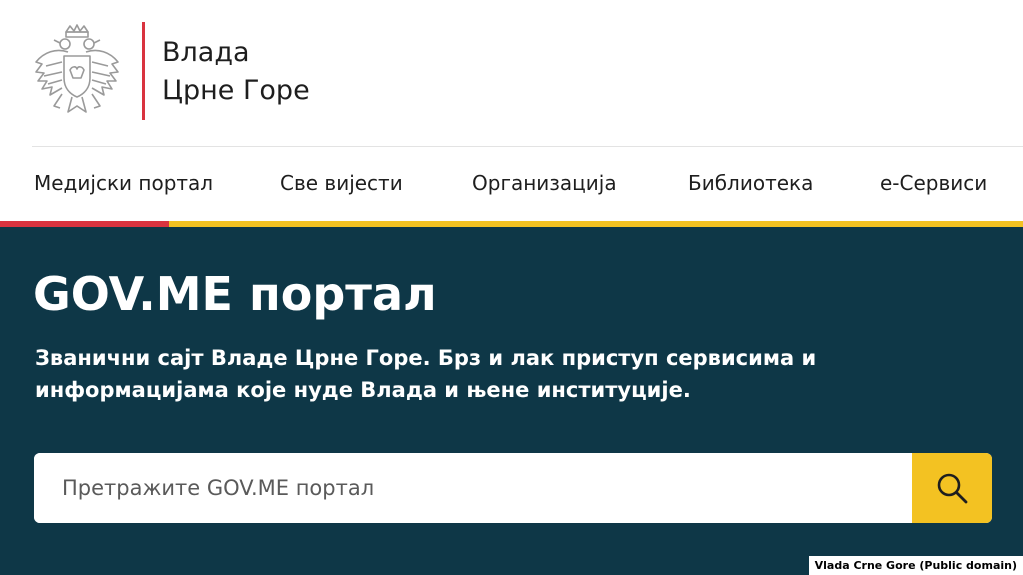 The width and height of the screenshot is (1023, 575). What do you see at coordinates (236, 90) in the screenshot?
I see `brand-line-2: Црне Горе` at bounding box center [236, 90].